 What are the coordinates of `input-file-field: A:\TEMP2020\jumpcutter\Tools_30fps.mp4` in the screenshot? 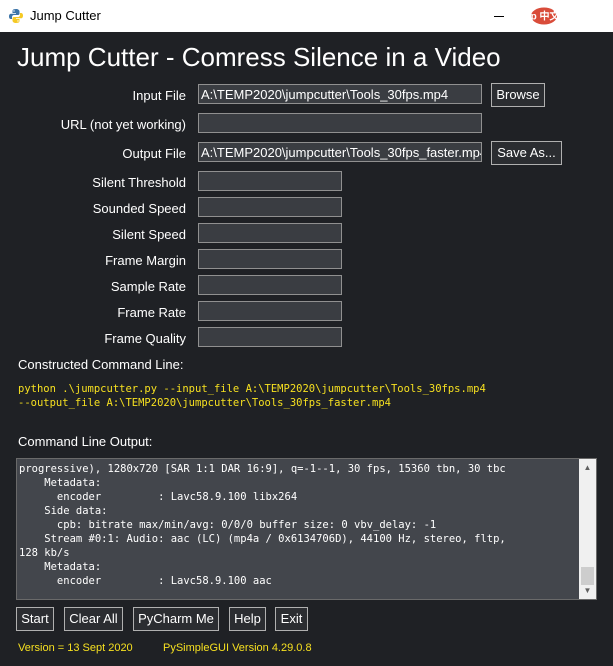 It's located at (340, 94).